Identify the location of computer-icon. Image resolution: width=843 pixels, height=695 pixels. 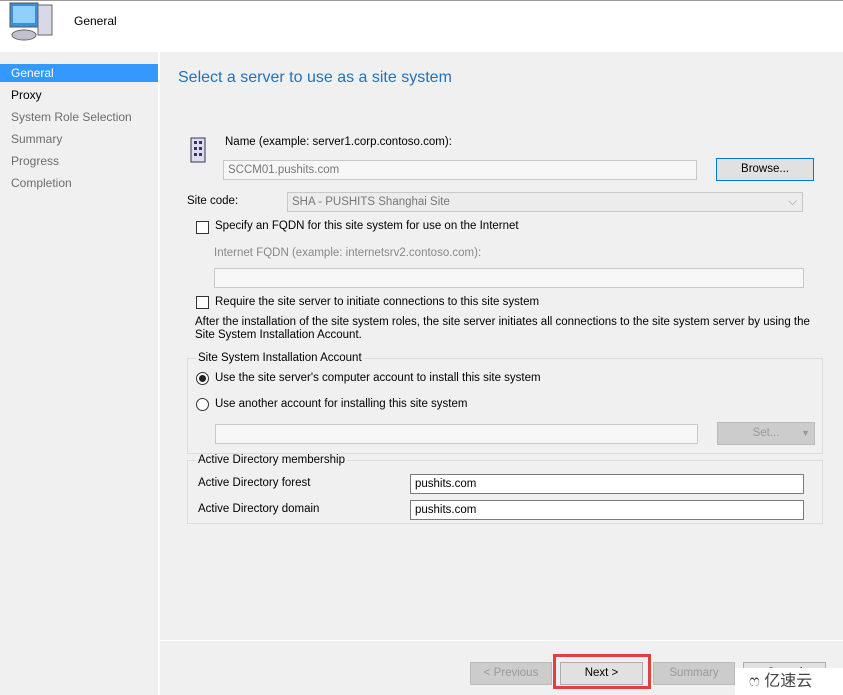
(31, 21).